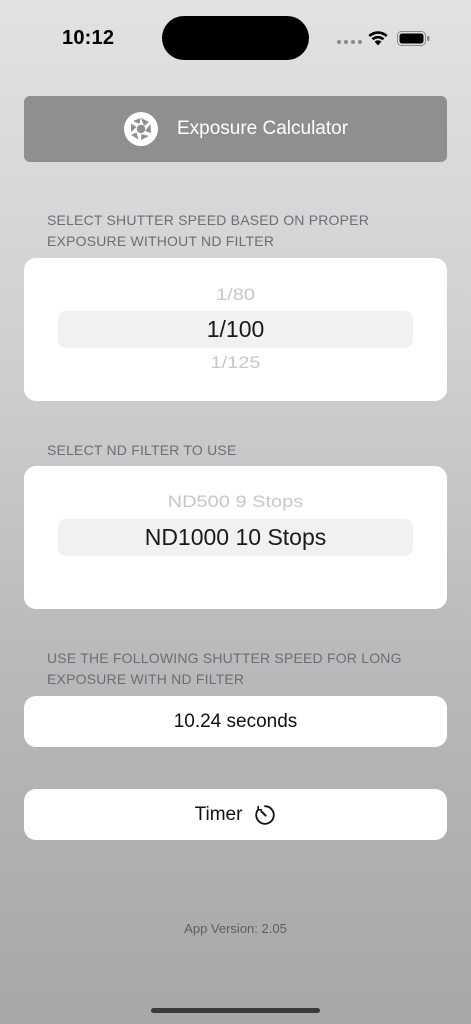 This screenshot has height=1024, width=471. Describe the element at coordinates (235, 503) in the screenshot. I see `picker-option-previous: ND500 9 Stops` at that location.